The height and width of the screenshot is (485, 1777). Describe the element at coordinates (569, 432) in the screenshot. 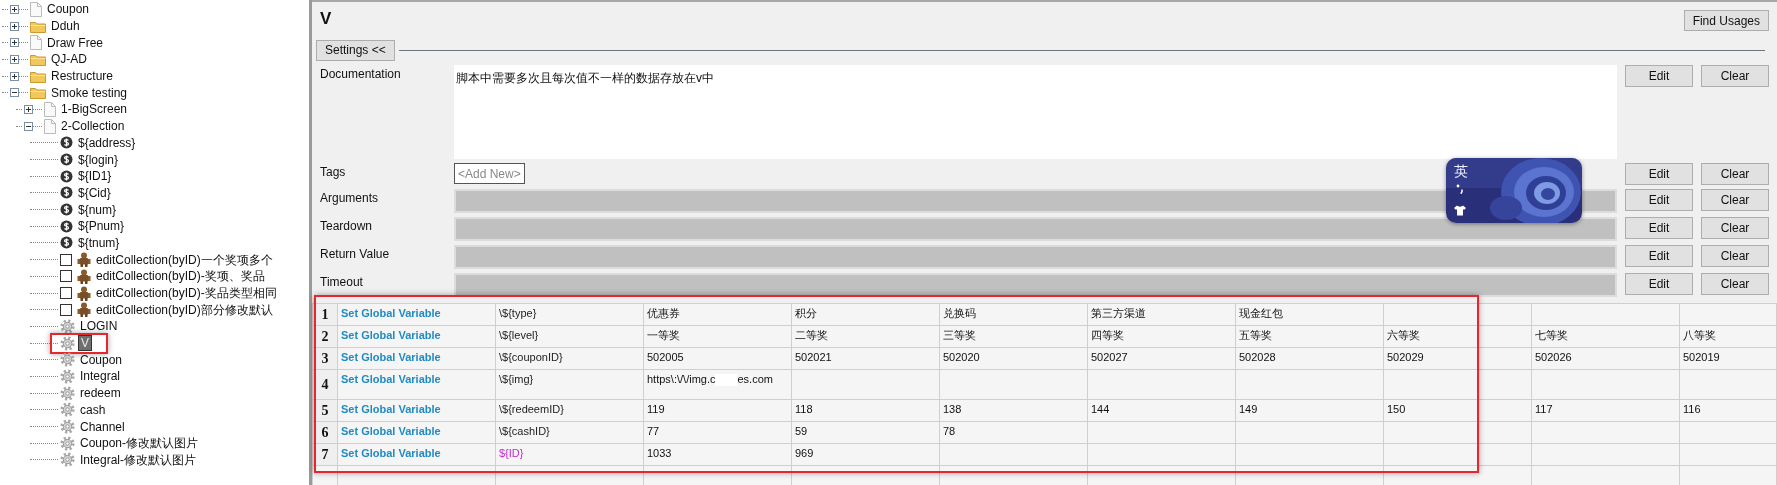

I see `table-cell: \${cashID}` at that location.